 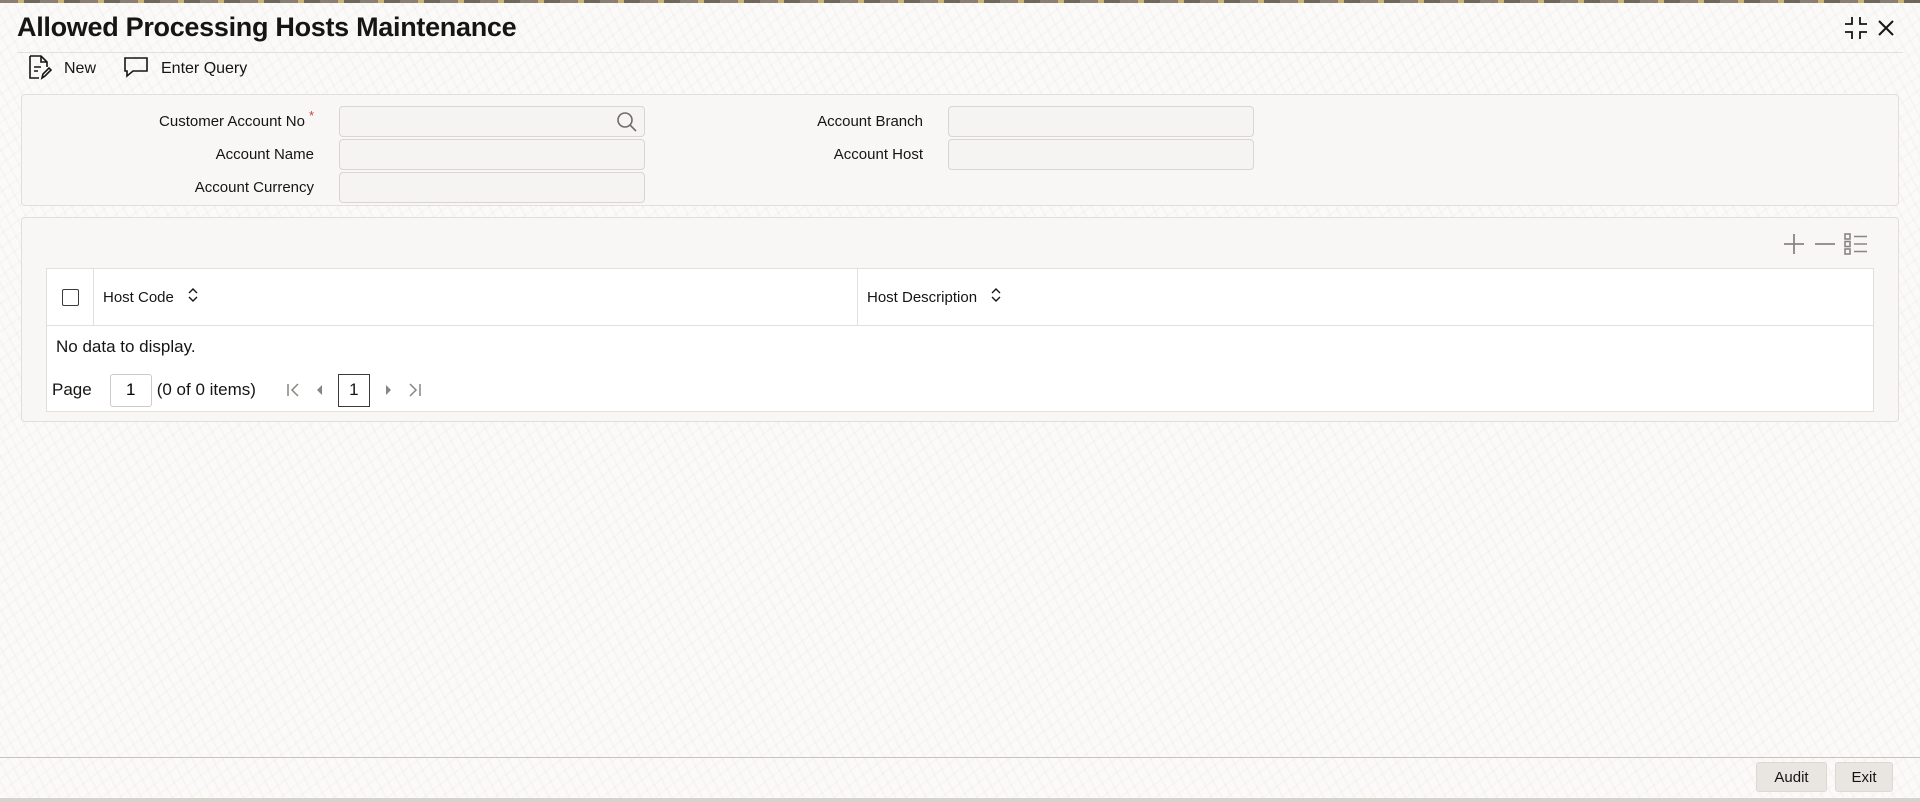 I want to click on enter-query-button: Enter Query, so click(x=185, y=69).